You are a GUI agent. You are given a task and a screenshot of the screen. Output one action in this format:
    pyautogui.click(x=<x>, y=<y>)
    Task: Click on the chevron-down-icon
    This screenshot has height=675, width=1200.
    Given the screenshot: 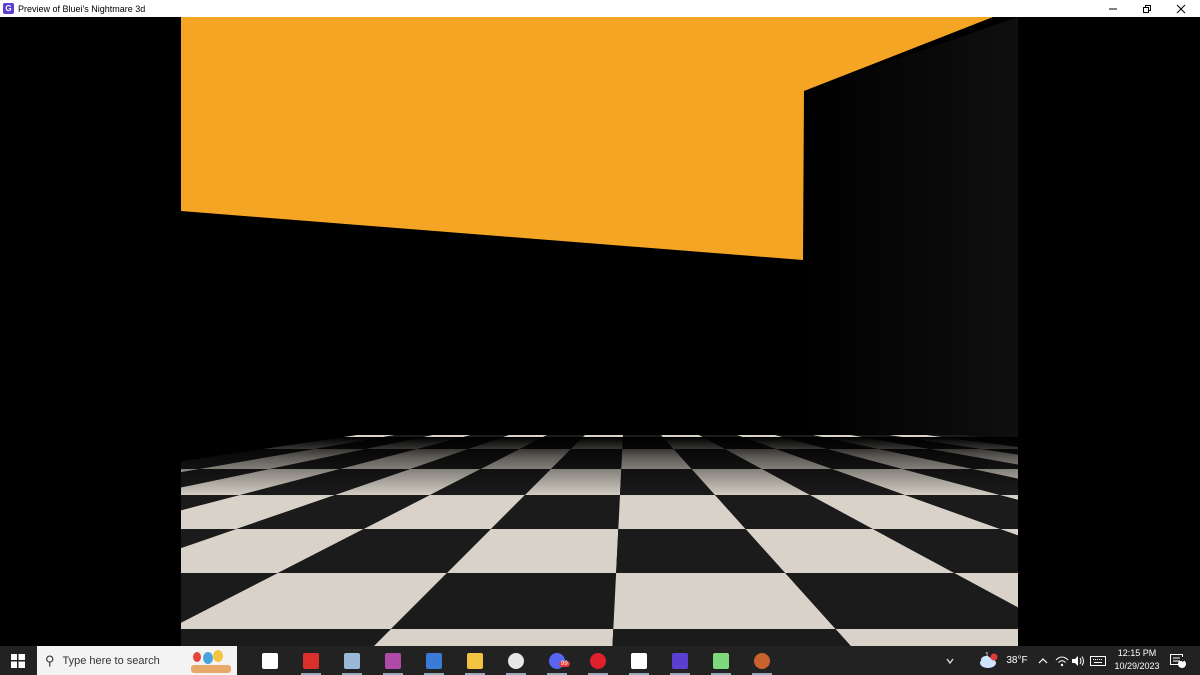 What is the action you would take?
    pyautogui.click(x=950, y=661)
    